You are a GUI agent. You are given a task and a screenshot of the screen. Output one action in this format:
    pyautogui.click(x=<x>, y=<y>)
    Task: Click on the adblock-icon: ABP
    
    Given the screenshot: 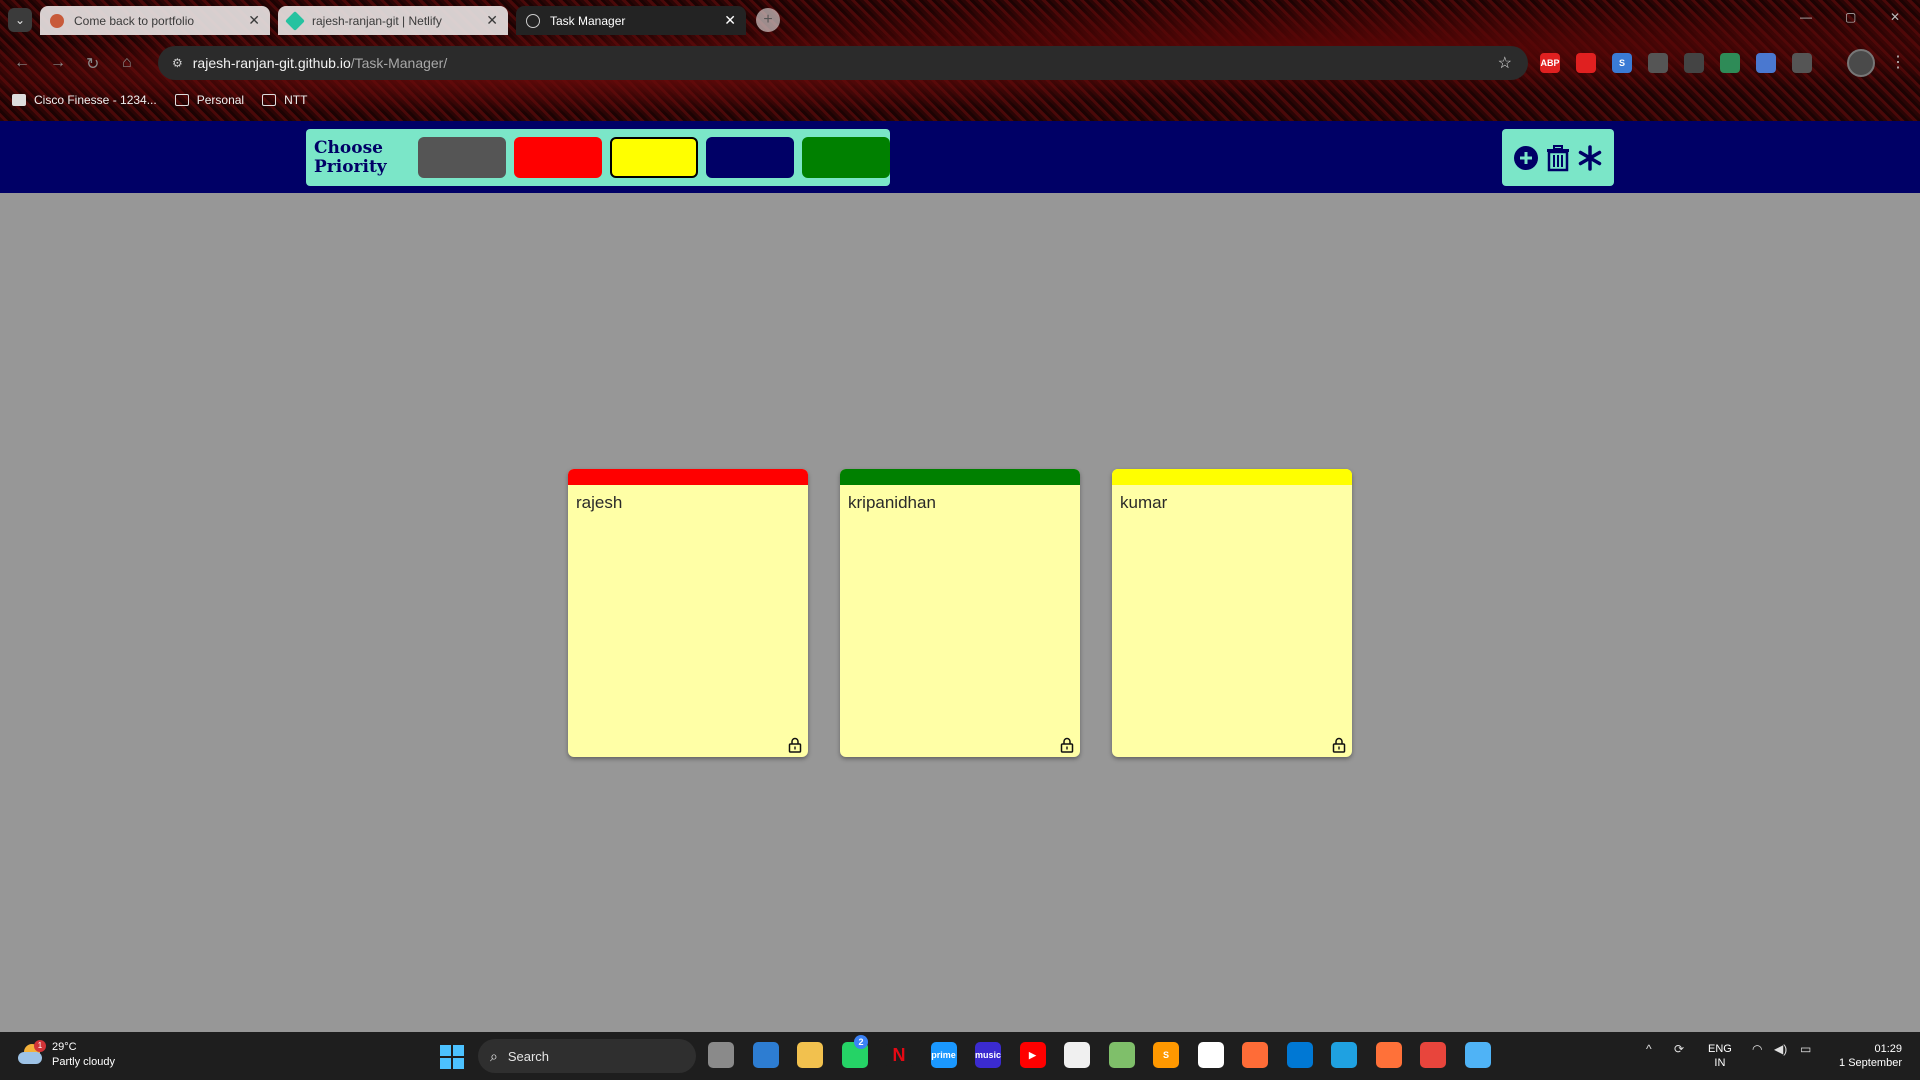 What is the action you would take?
    pyautogui.click(x=1550, y=63)
    